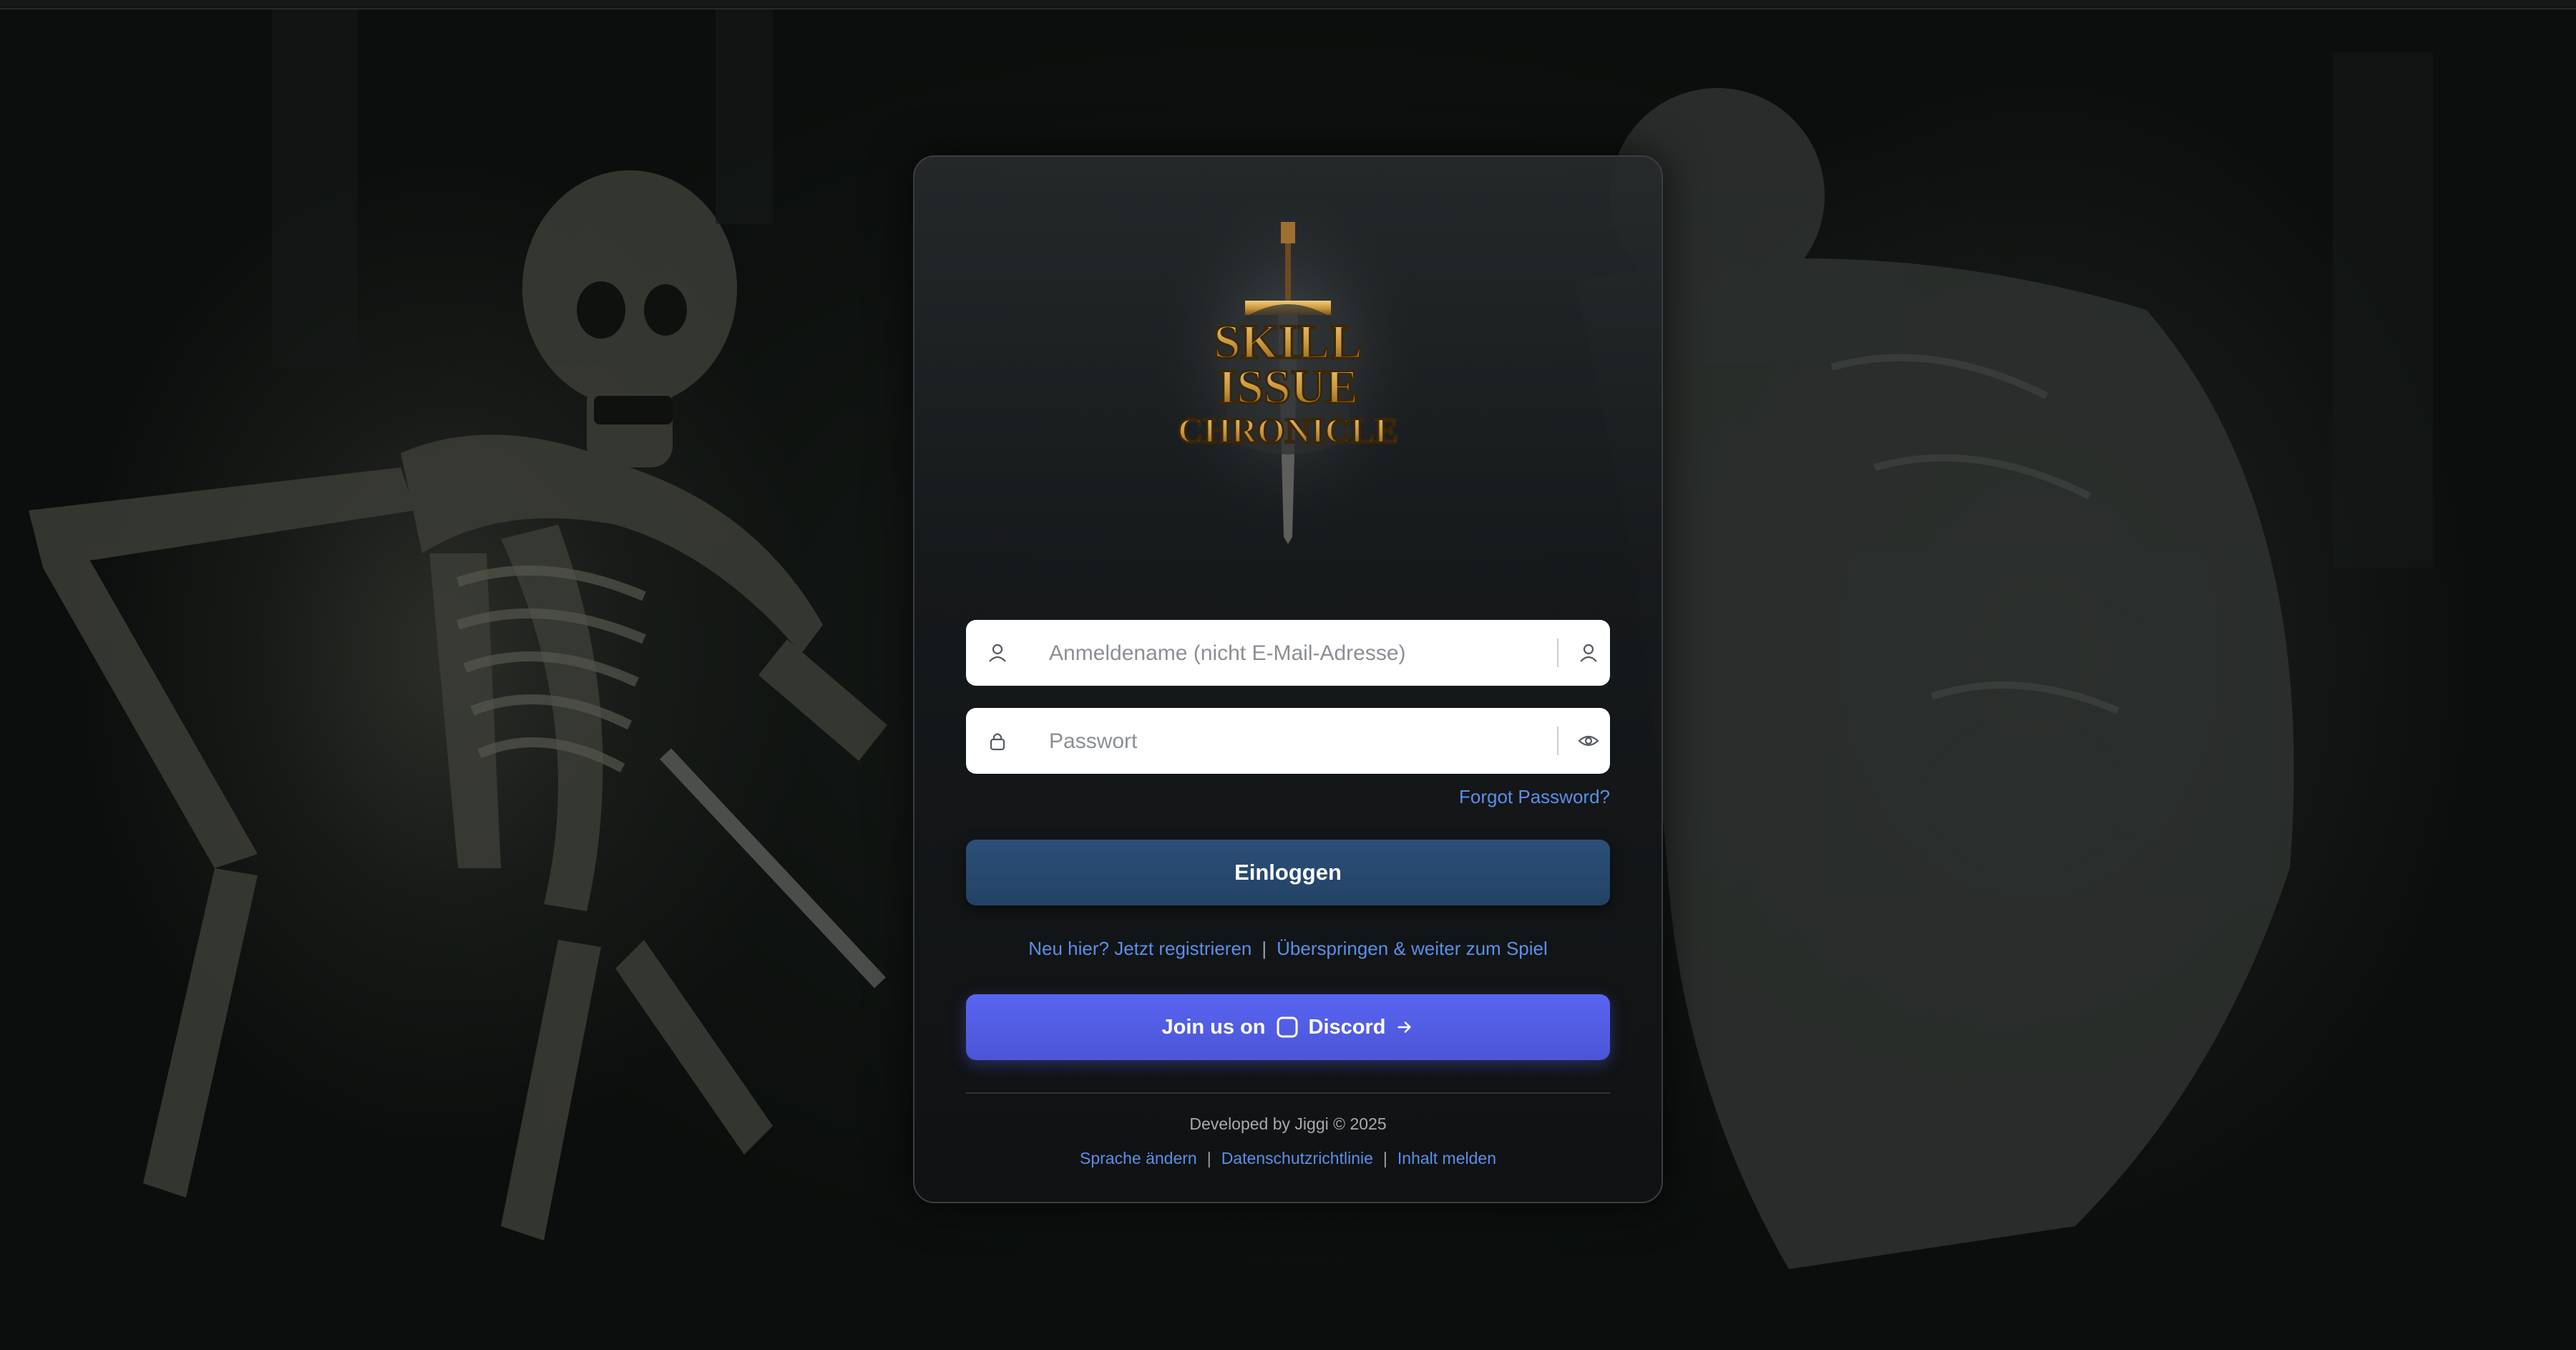 The width and height of the screenshot is (2576, 1350). Describe the element at coordinates (1288, 1093) in the screenshot. I see `footer-divider` at that location.